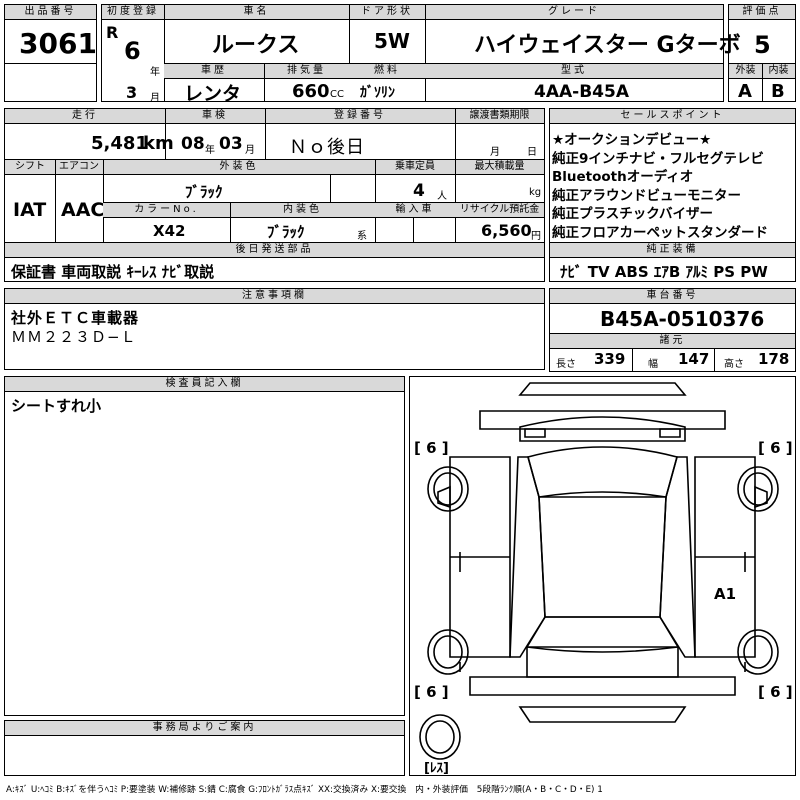  Describe the element at coordinates (607, 45) in the screenshot. I see `grade-name: ハイウェイスター Gターボ` at that location.